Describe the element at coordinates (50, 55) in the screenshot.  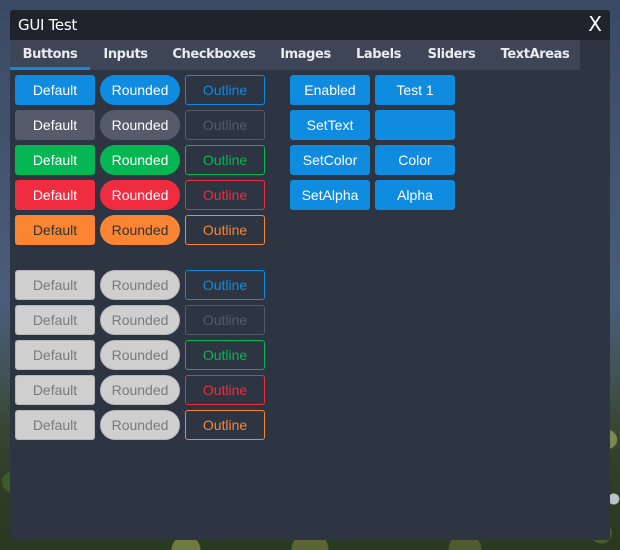
I see `tab-buttons: Buttons` at that location.